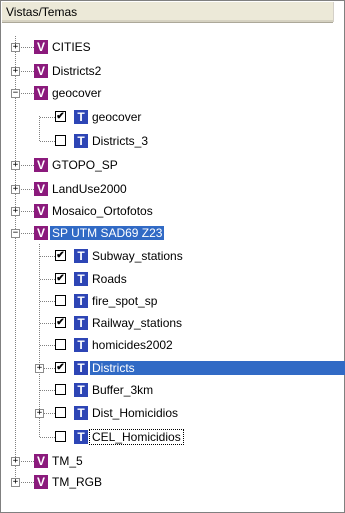  Describe the element at coordinates (67, 461) in the screenshot. I see `view-item-tm-5: TM_5` at that location.